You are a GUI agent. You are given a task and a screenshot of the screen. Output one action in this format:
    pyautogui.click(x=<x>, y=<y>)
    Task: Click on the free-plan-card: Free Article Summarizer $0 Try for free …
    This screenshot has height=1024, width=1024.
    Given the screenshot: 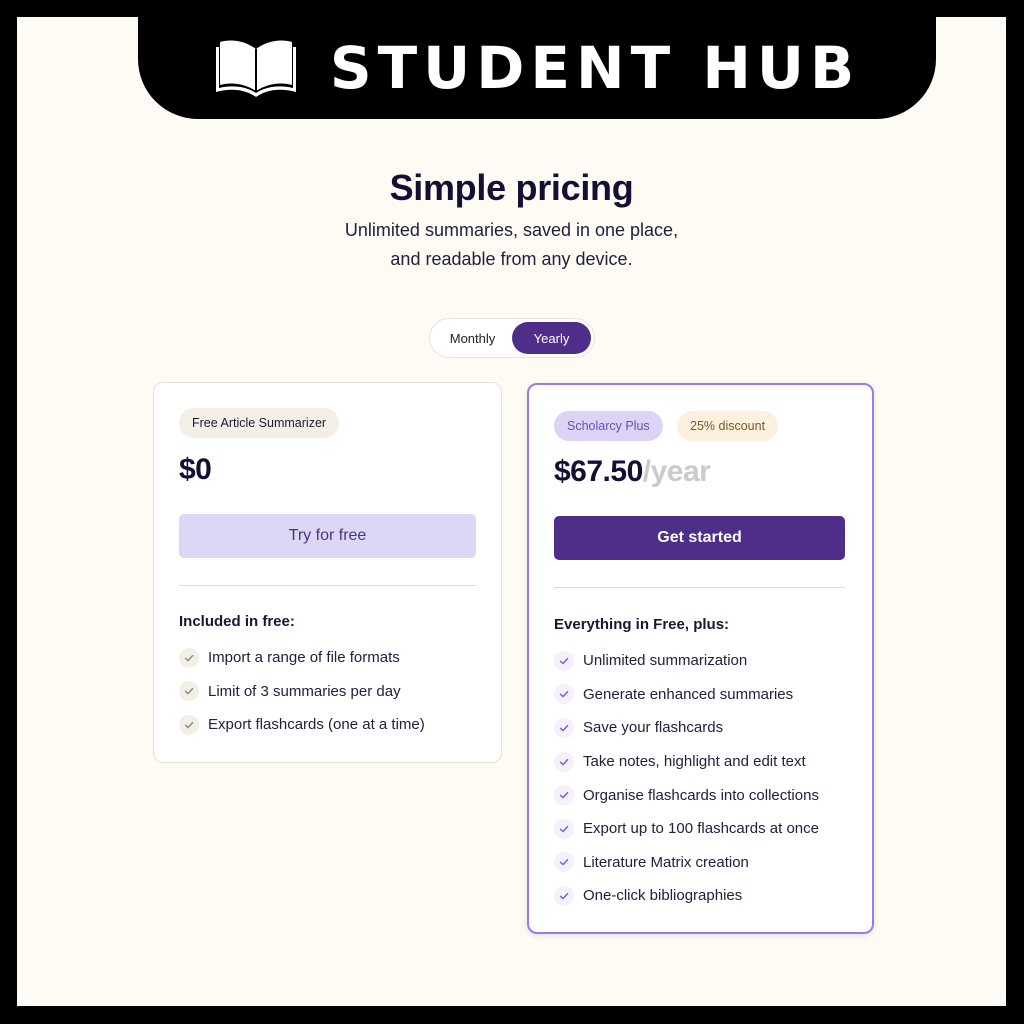 What is the action you would take?
    pyautogui.click(x=327, y=572)
    